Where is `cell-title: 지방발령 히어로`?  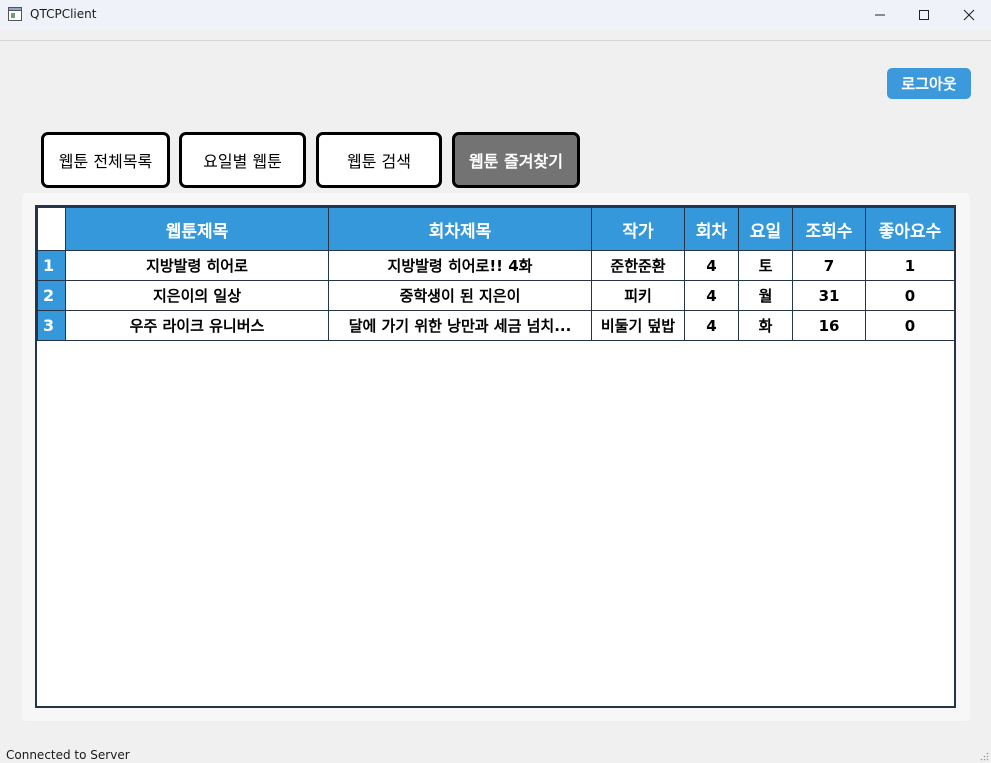 cell-title: 지방발령 히어로 is located at coordinates (197, 265).